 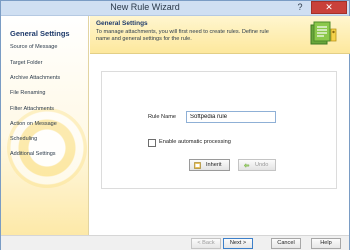 What do you see at coordinates (323, 33) in the screenshot?
I see `rule-wizard-icon` at bounding box center [323, 33].